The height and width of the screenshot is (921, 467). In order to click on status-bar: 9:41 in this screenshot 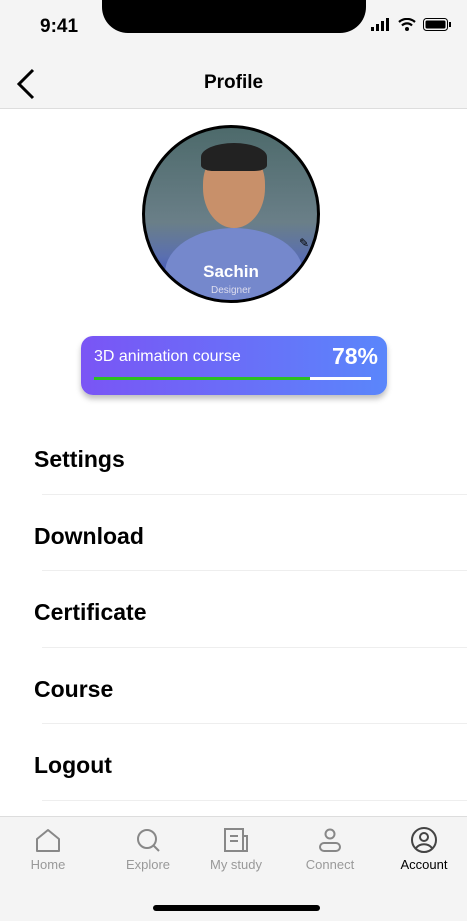, I will do `click(233, 30)`.